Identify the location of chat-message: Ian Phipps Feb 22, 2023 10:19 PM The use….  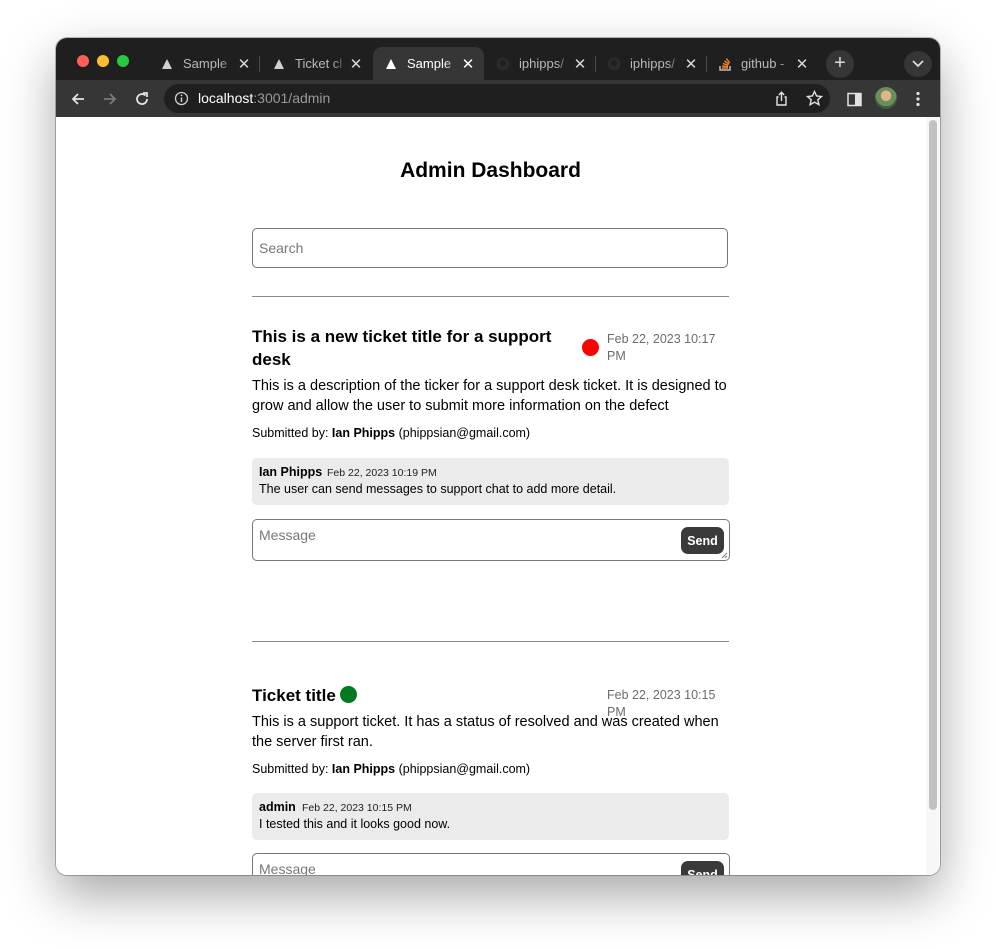
(490, 481).